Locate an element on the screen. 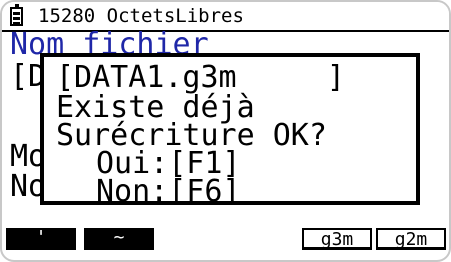  f1-apostrophe-key: ' is located at coordinates (41, 239).